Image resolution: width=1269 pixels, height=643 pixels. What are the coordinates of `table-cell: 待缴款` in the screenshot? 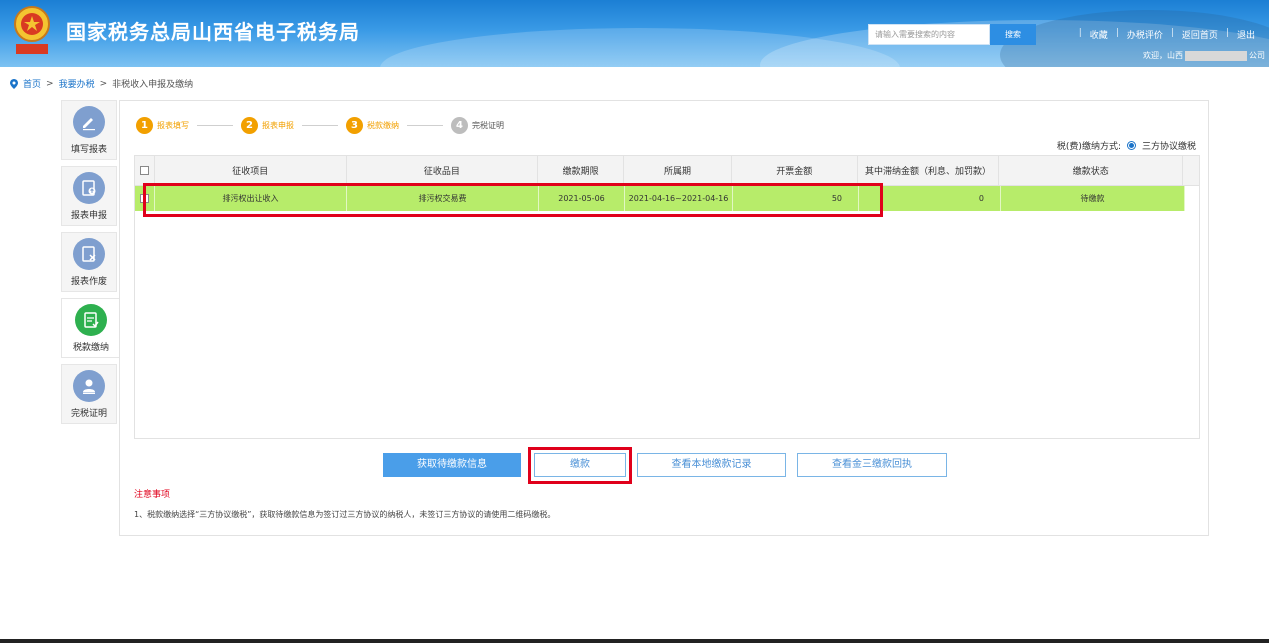 It's located at (1093, 198).